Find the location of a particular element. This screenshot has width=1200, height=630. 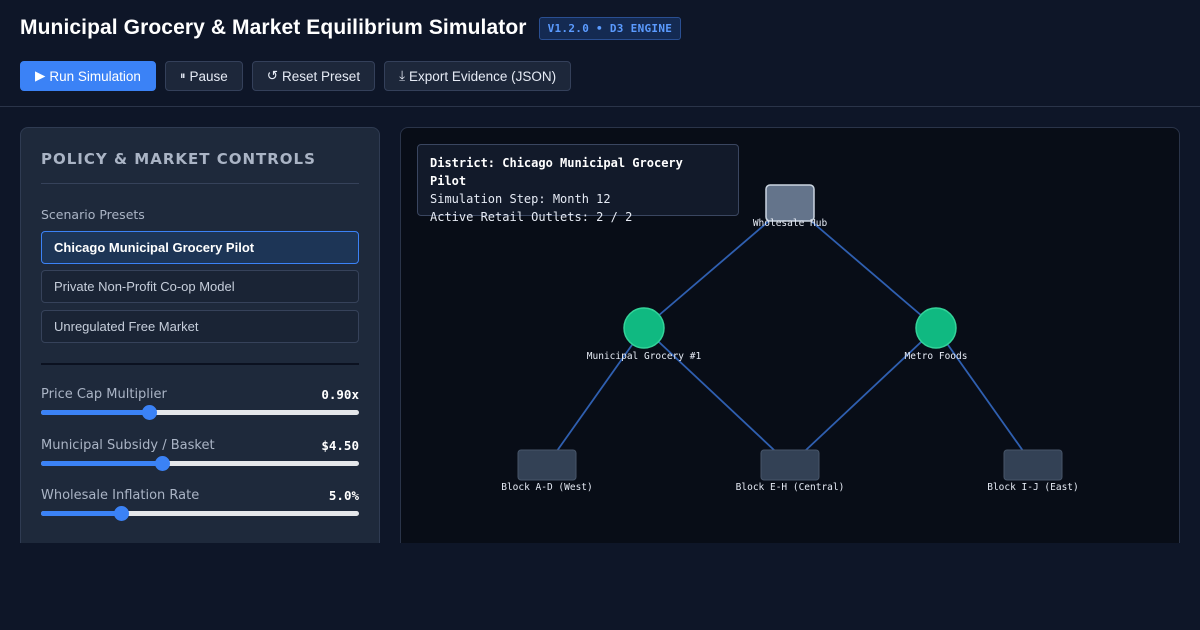

price-cap-value: 0.90x is located at coordinates (340, 394).